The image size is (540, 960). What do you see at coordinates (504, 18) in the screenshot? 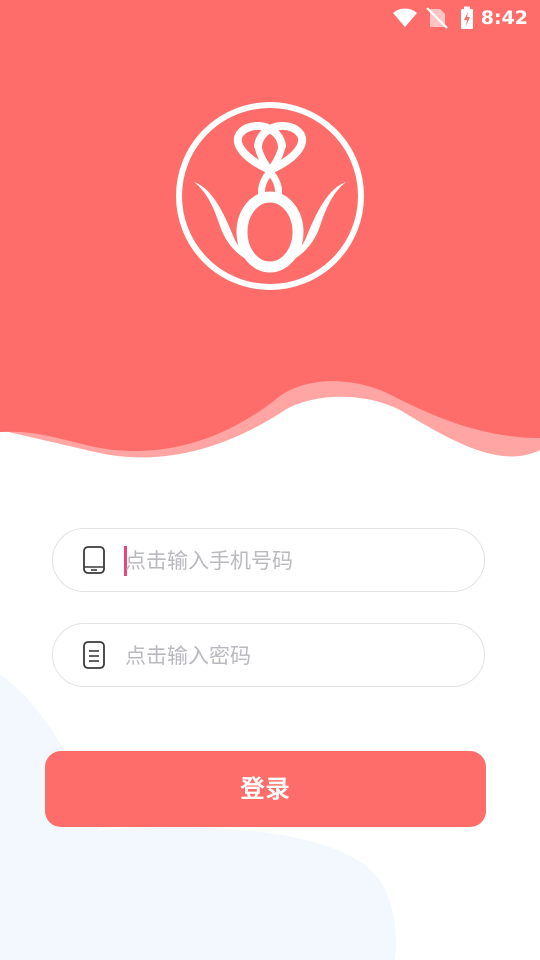
I see `status-time: 8:42` at bounding box center [504, 18].